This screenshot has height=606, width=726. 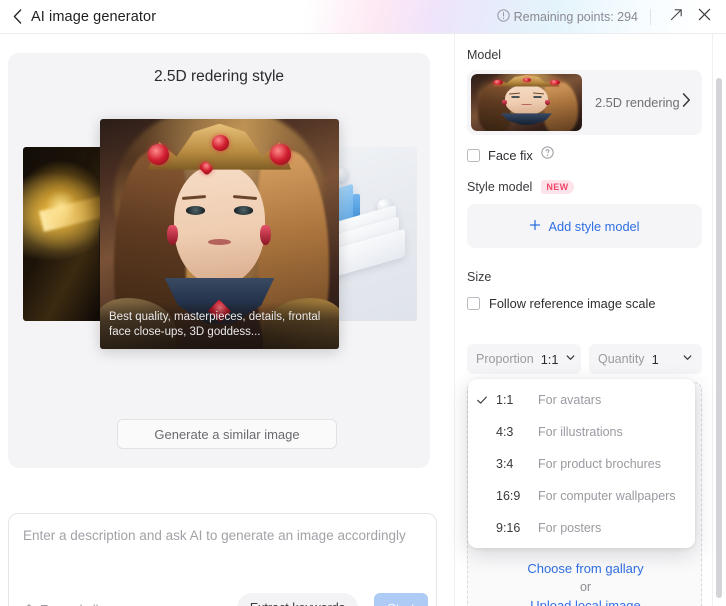 What do you see at coordinates (570, 528) in the screenshot?
I see `dropdown-desc: For posters` at bounding box center [570, 528].